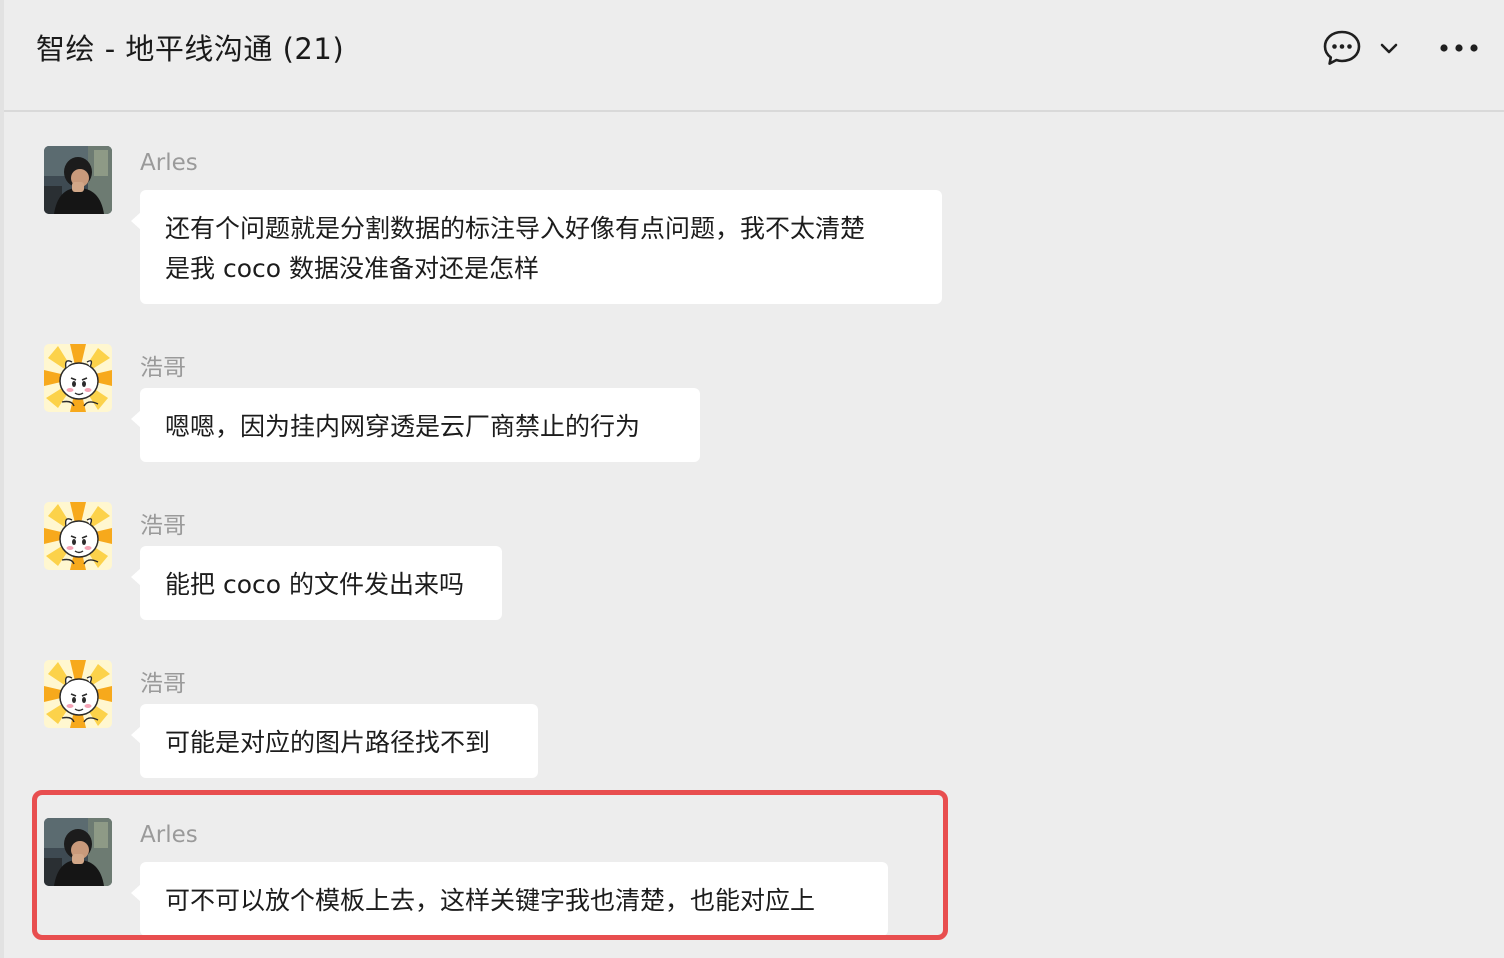  I want to click on message-text-line: 可能是对应的图片路径找不到, so click(328, 742).